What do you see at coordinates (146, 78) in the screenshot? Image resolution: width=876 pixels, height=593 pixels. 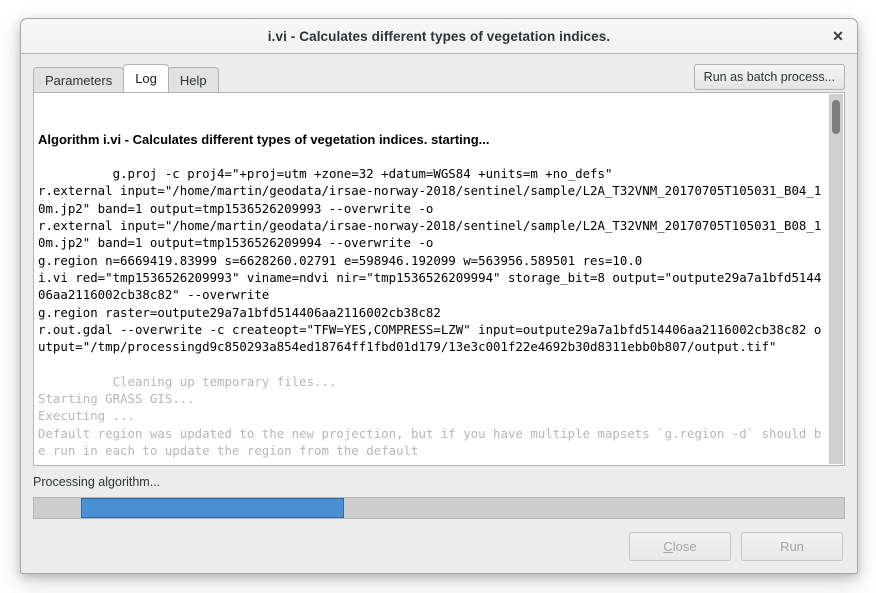 I see `tab-log: Log` at bounding box center [146, 78].